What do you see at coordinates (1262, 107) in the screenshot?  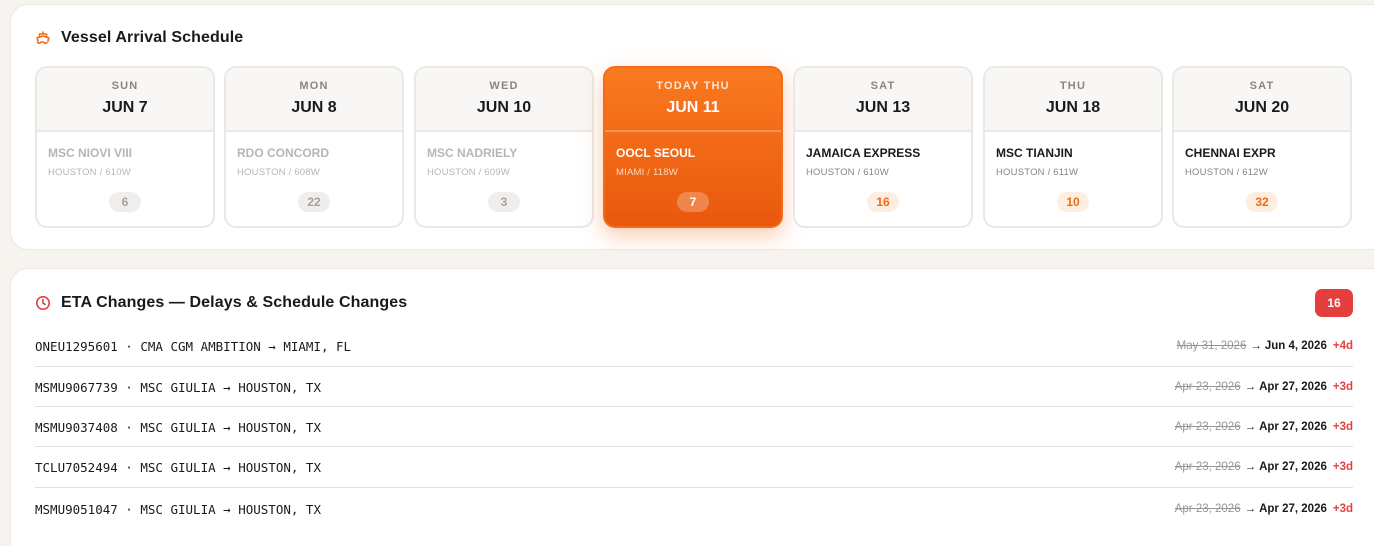 I see `day-date: JUN 20` at bounding box center [1262, 107].